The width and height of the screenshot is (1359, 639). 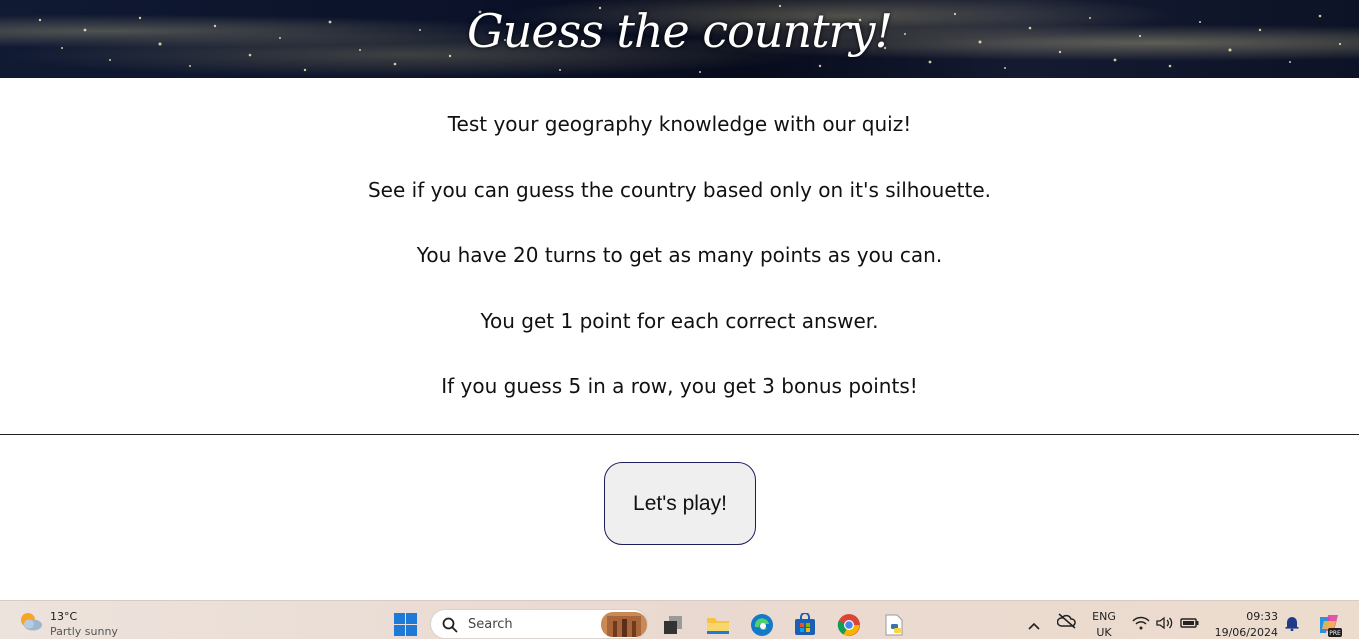 I want to click on partly-sunny-icon, so click(x=31, y=621).